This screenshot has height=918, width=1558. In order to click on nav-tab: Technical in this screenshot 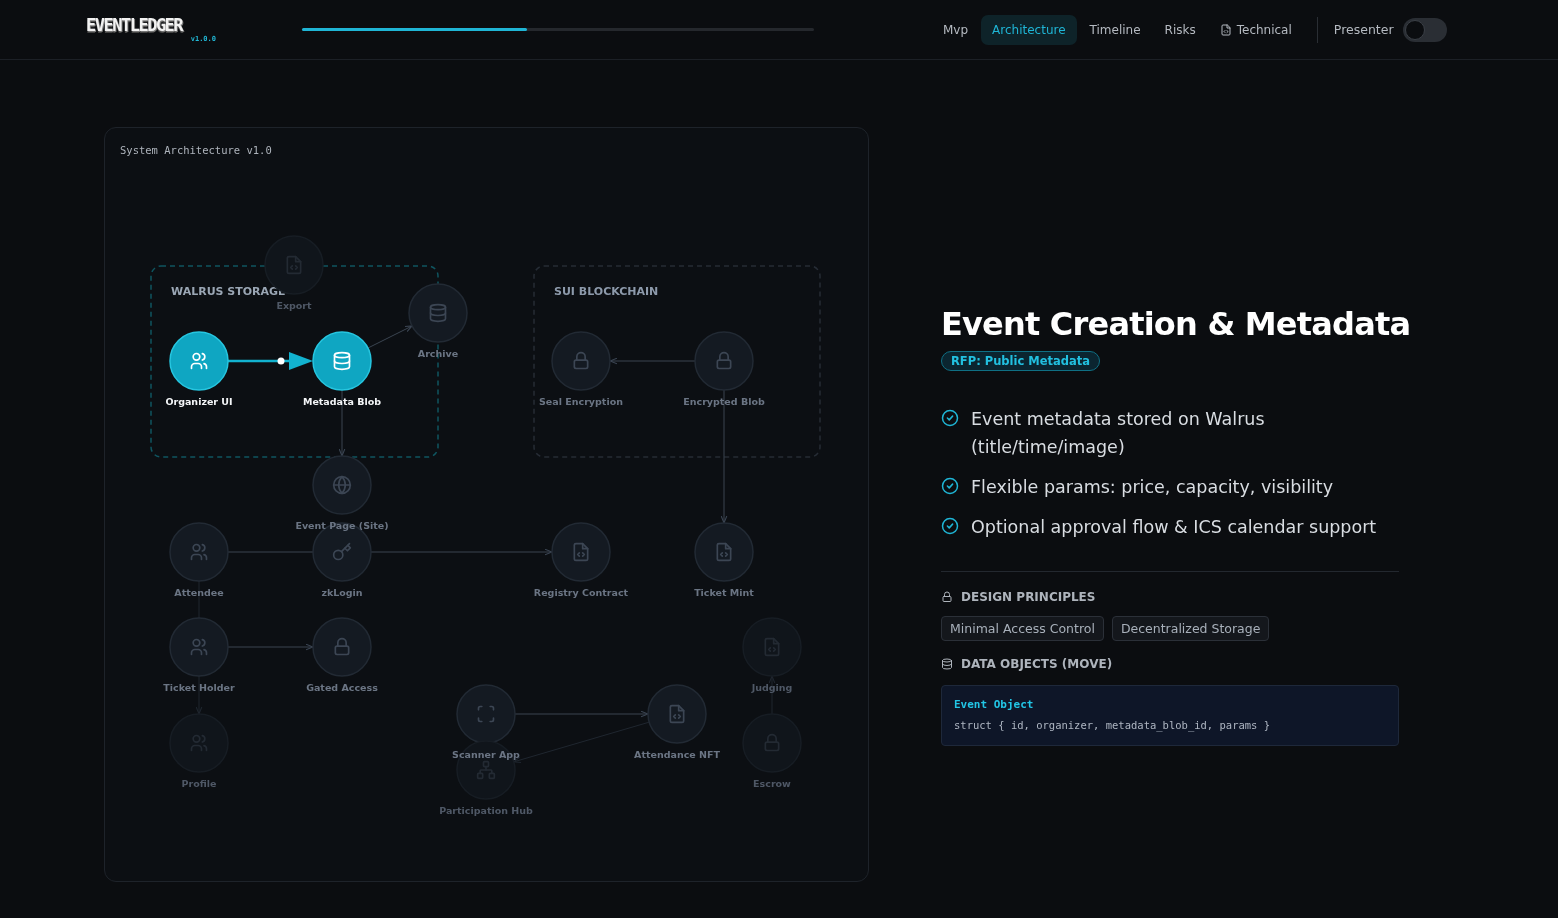, I will do `click(1255, 29)`.